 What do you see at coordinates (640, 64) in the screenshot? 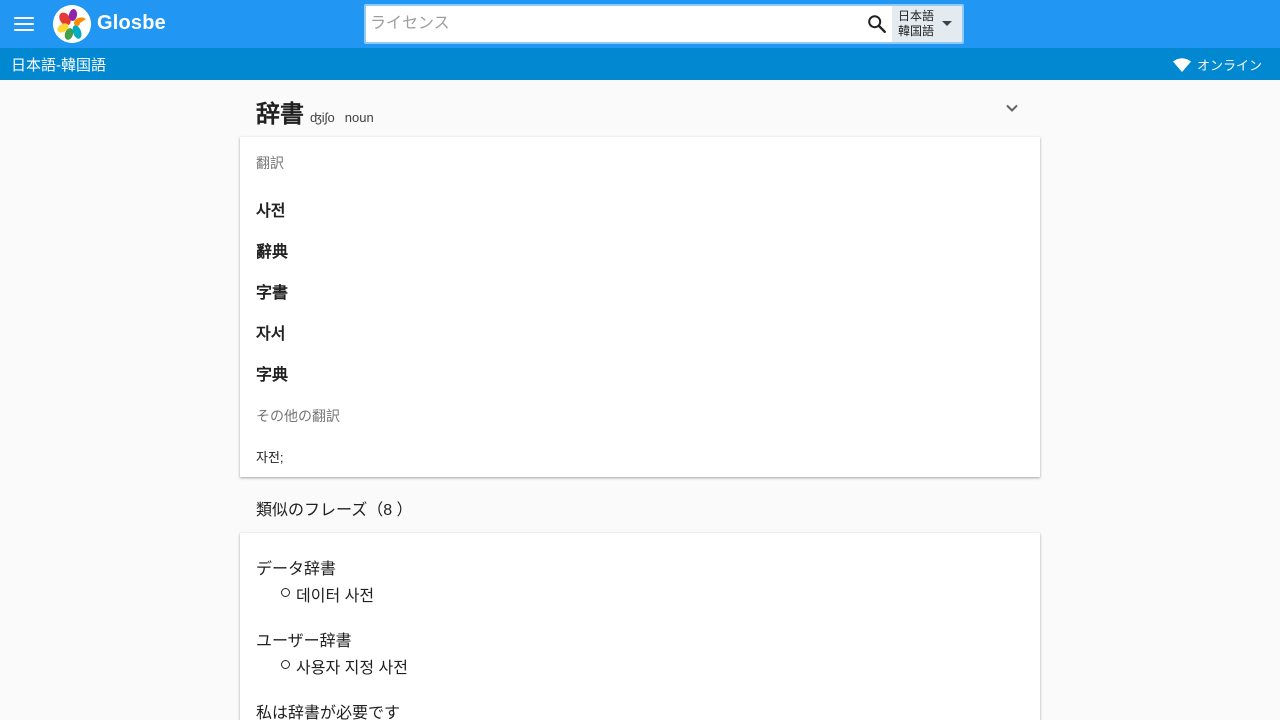
I see `language-pair-bar: 日本語-韓国語 オンライン` at bounding box center [640, 64].